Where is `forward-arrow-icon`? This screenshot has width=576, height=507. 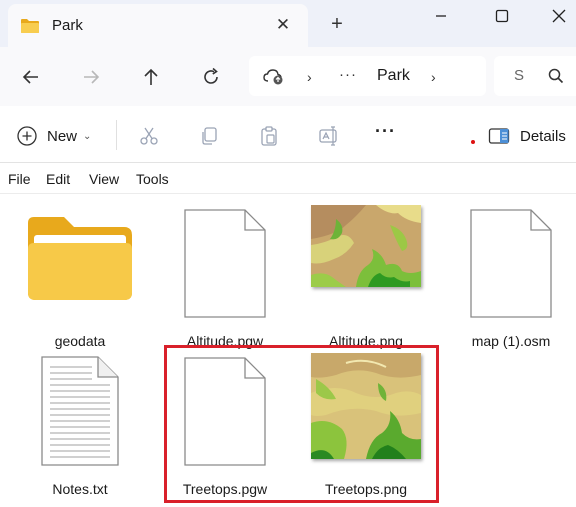
forward-arrow-icon is located at coordinates (91, 77).